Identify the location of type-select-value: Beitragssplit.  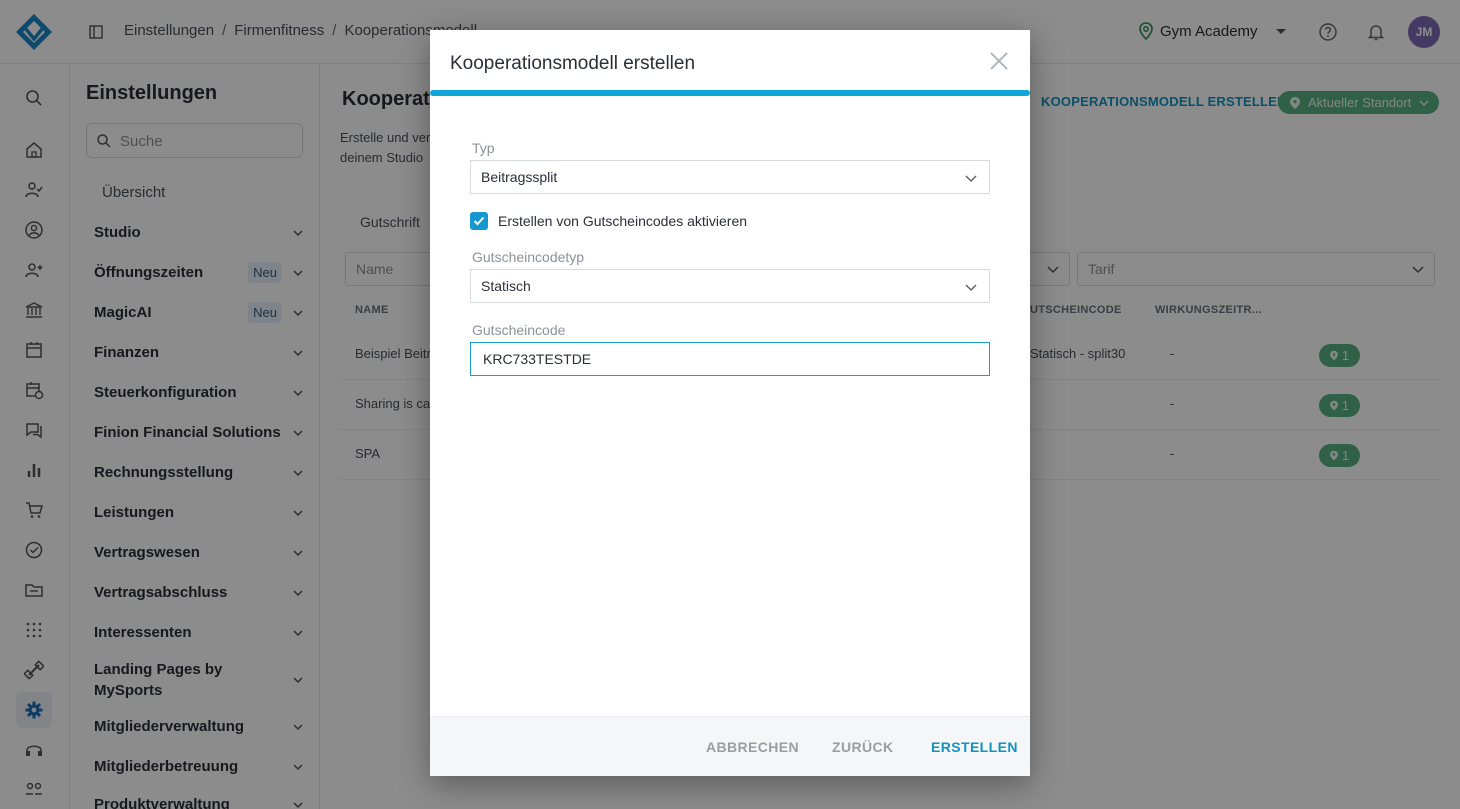
(519, 177).